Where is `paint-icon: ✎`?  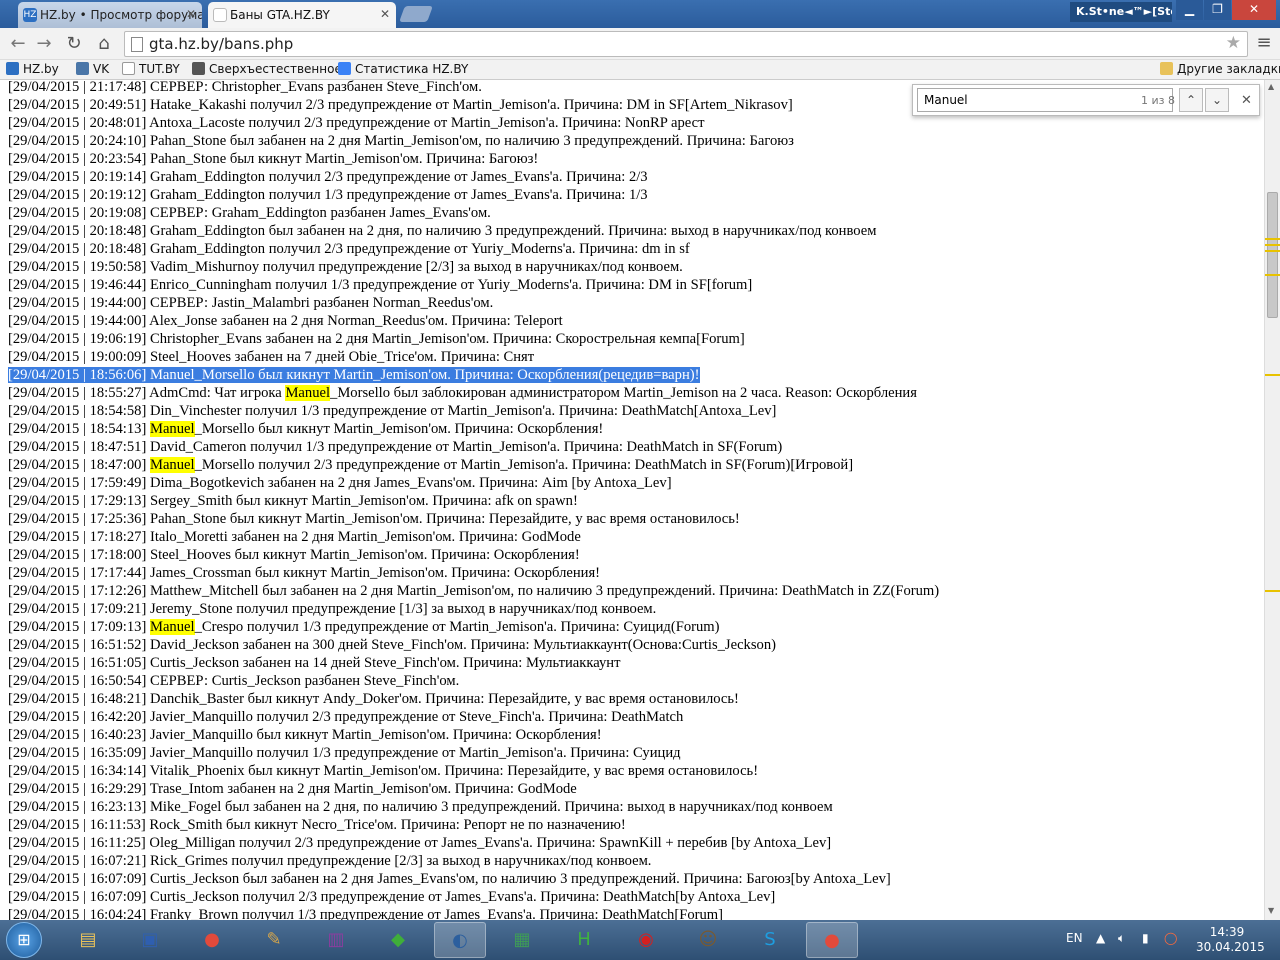
paint-icon: ✎ is located at coordinates (274, 939).